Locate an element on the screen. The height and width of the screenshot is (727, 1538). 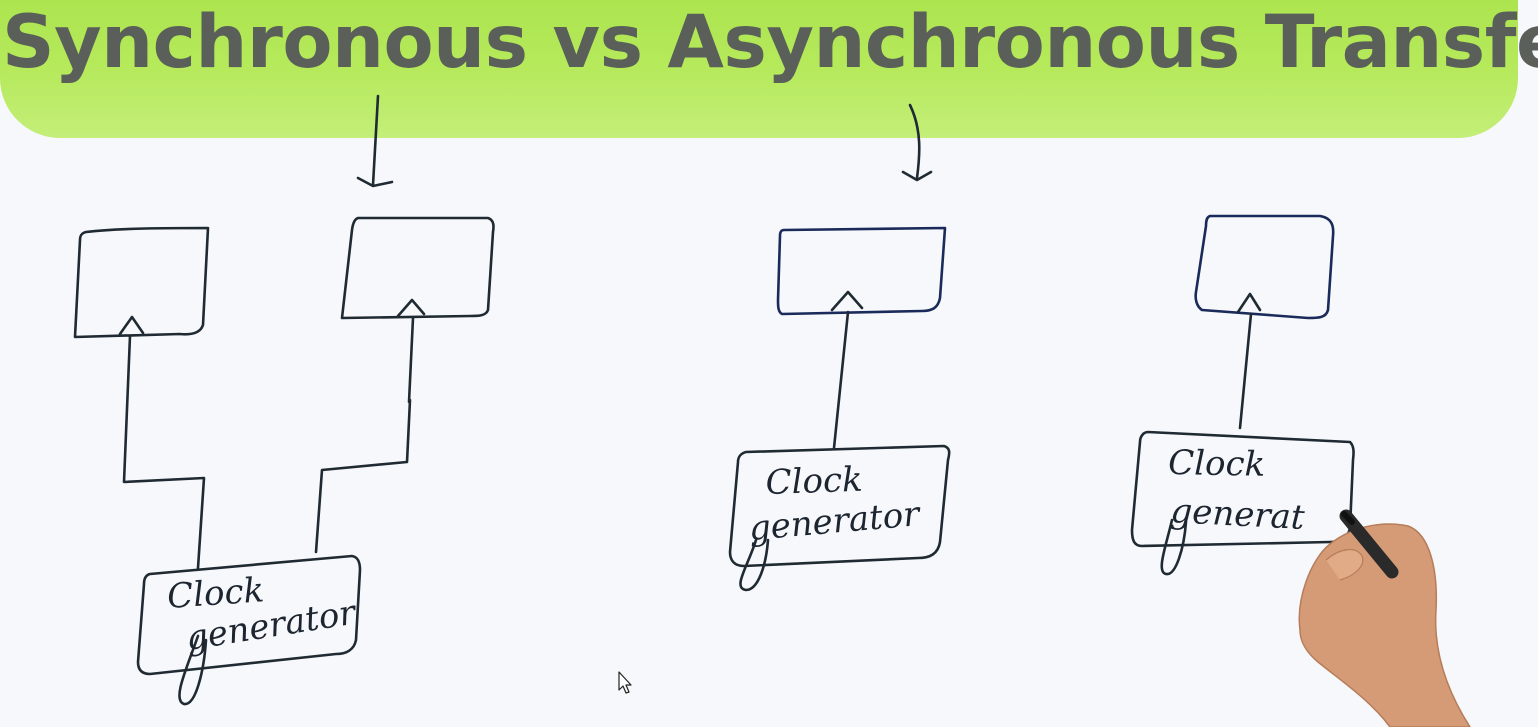
sync-clock-wires is located at coordinates (268, 443).